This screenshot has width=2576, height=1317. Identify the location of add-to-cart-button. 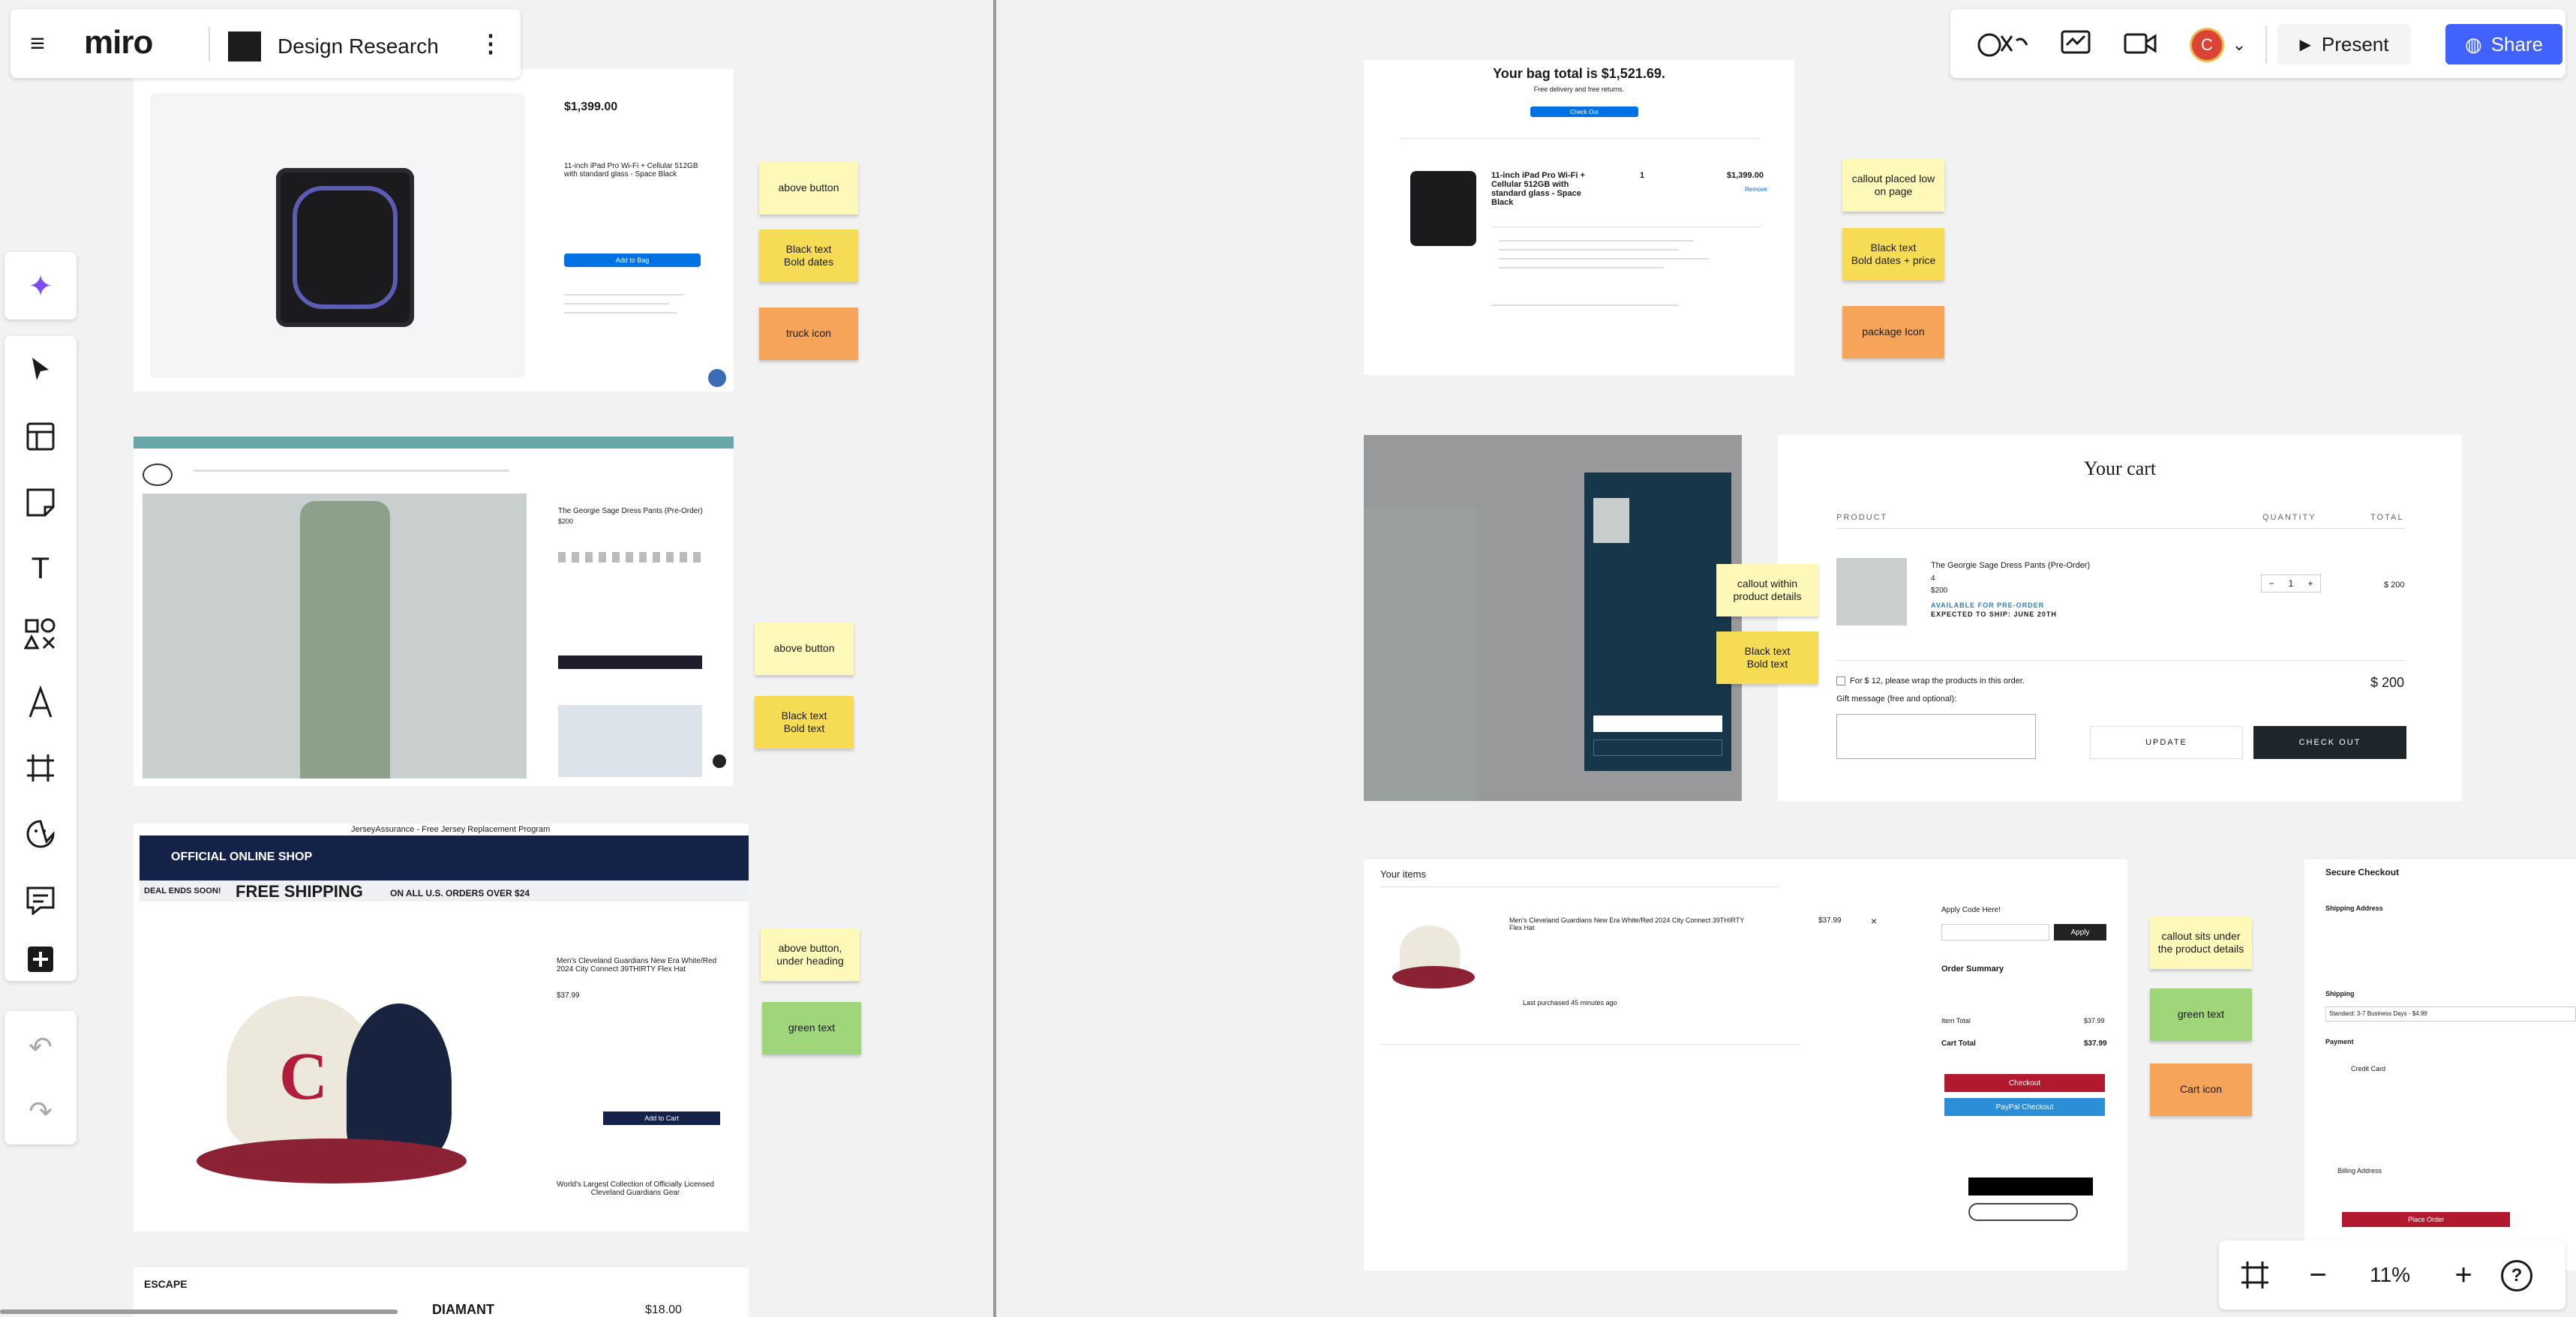
(630, 662).